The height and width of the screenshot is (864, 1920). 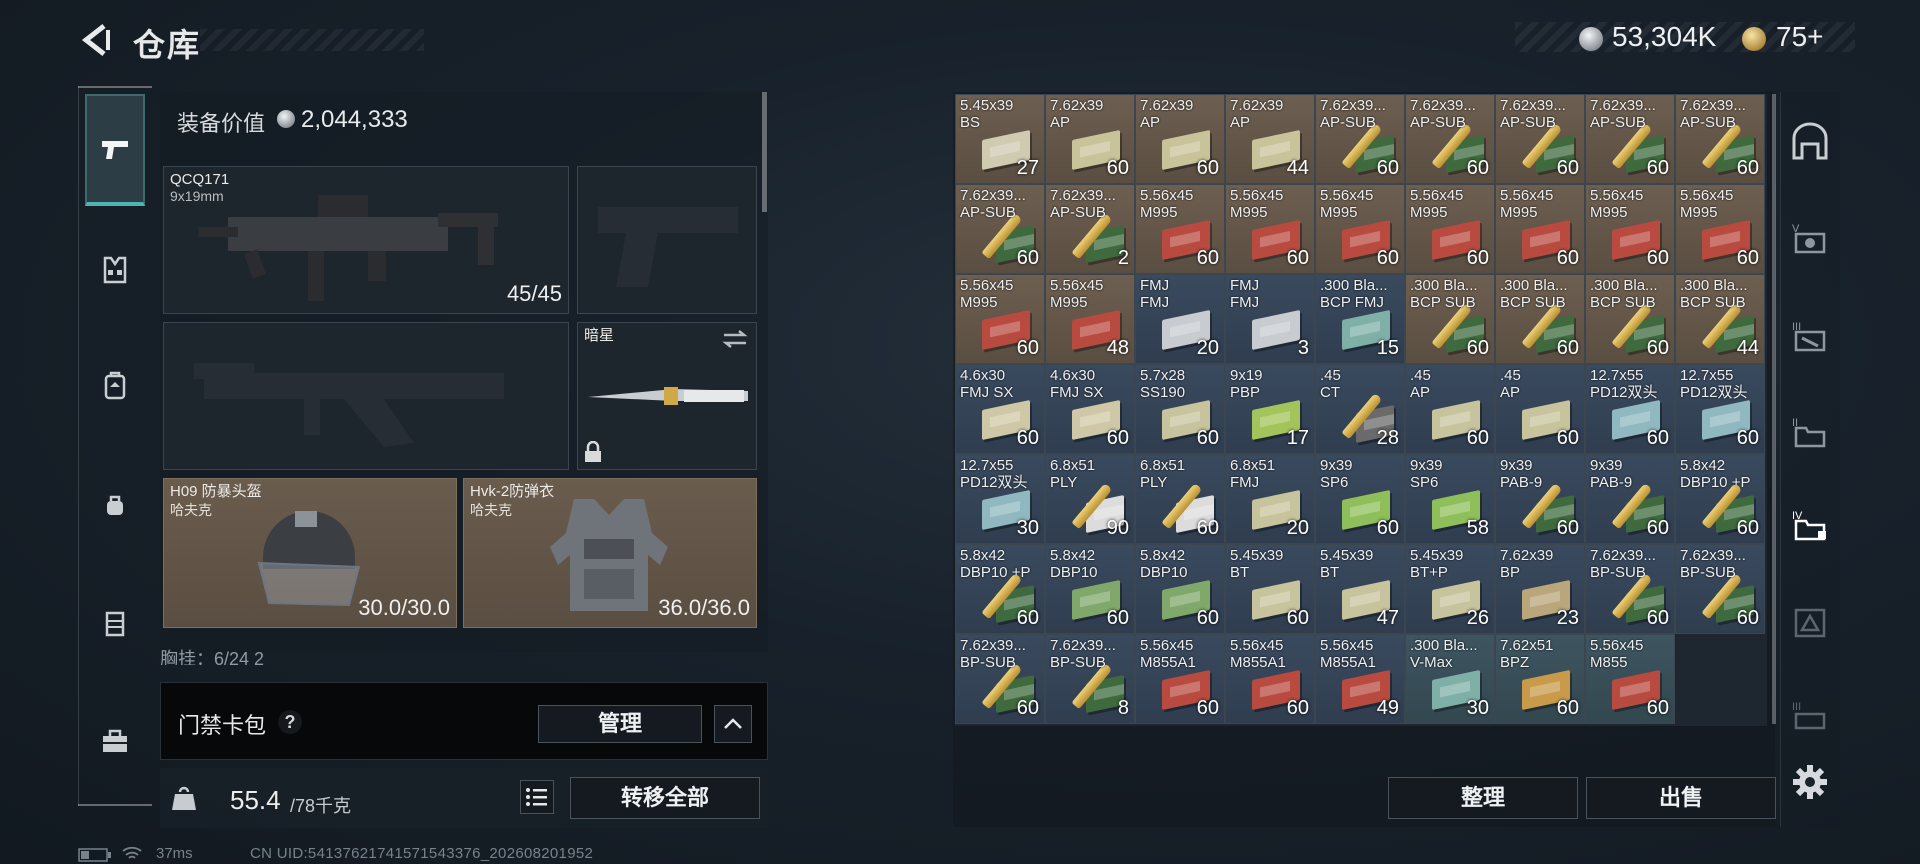 I want to click on stash-item: 5.45x39 BS 27, so click(x=1000, y=139).